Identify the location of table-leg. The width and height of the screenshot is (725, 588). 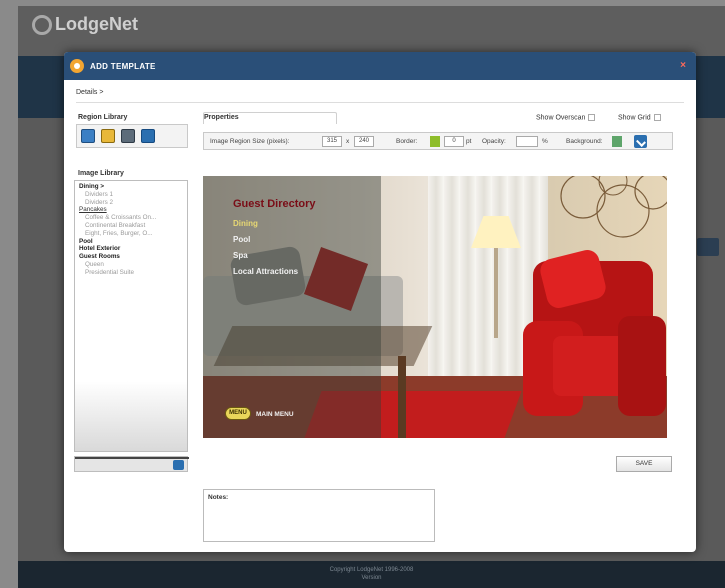
(402, 397).